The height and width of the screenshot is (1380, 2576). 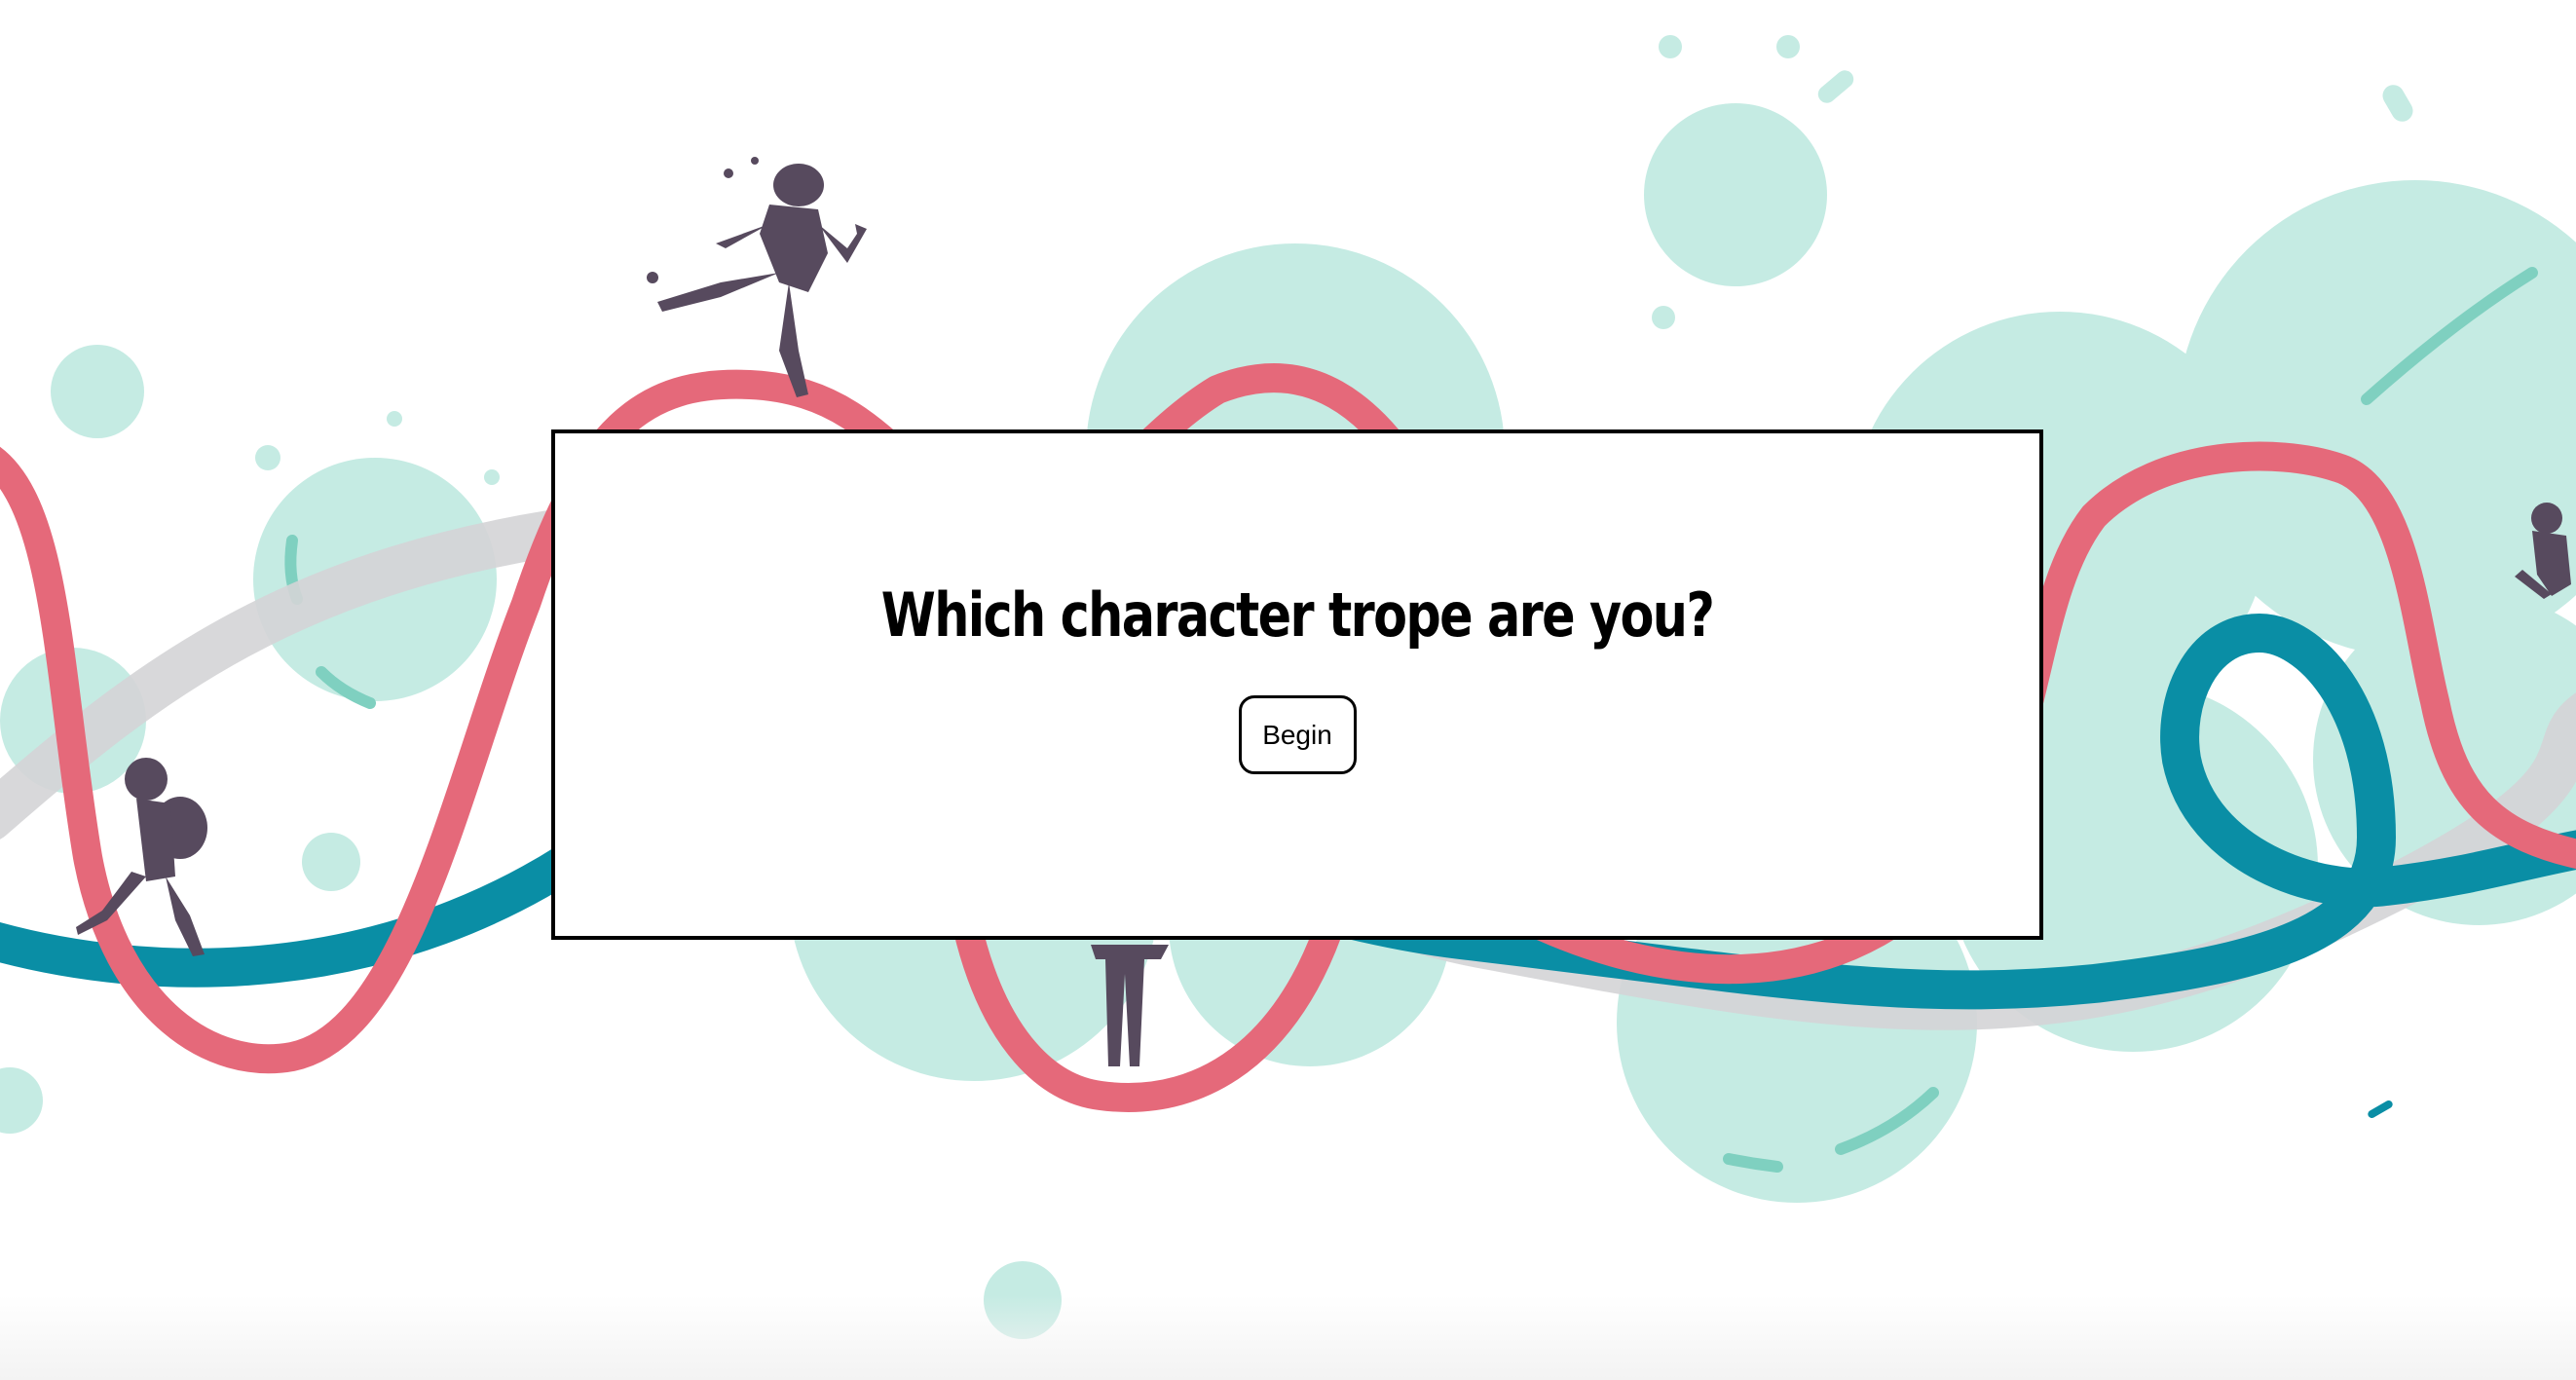 What do you see at coordinates (1297, 734) in the screenshot?
I see `begin-button: Begin` at bounding box center [1297, 734].